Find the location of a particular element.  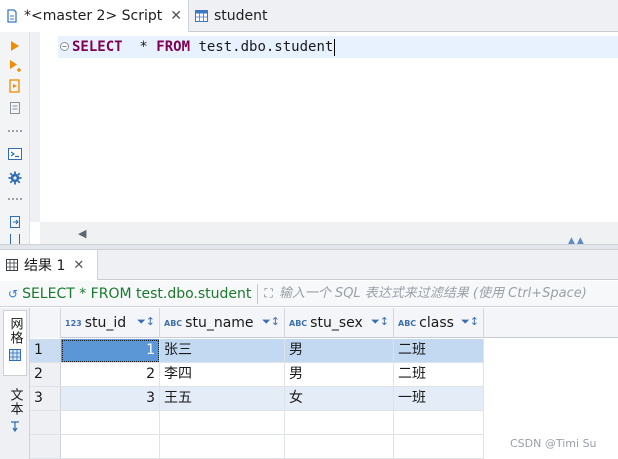

tab-student: student is located at coordinates (231, 16).